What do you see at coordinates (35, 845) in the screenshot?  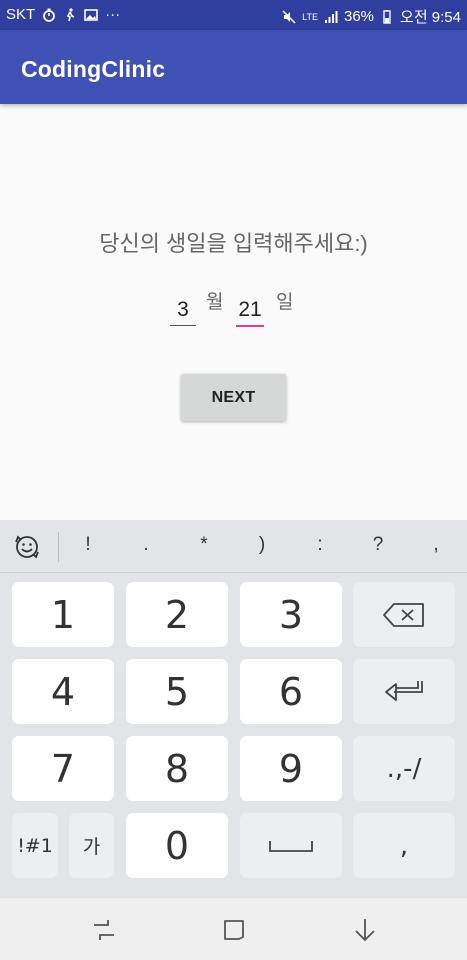 I see `symbol-toggle-key: !#1` at bounding box center [35, 845].